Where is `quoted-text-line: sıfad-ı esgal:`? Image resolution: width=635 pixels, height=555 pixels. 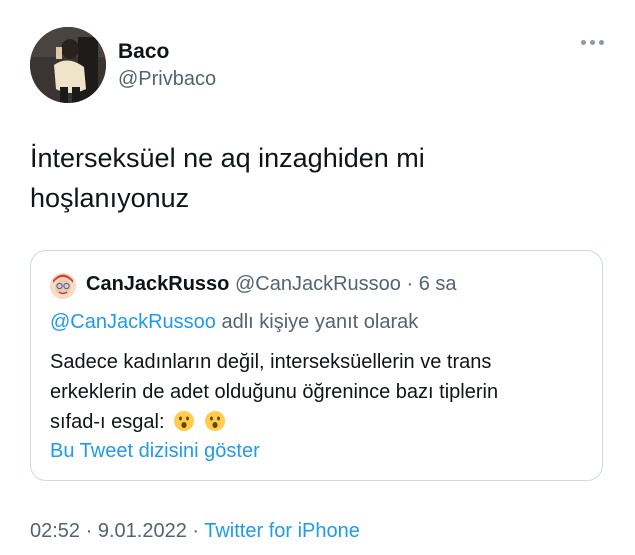 quoted-text-line: sıfad-ı esgal: is located at coordinates (315, 422).